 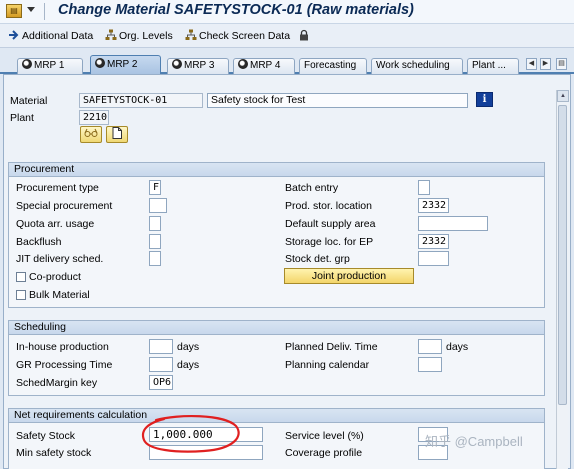 I want to click on planning-calendar-label: Planning calendar, so click(x=327, y=365).